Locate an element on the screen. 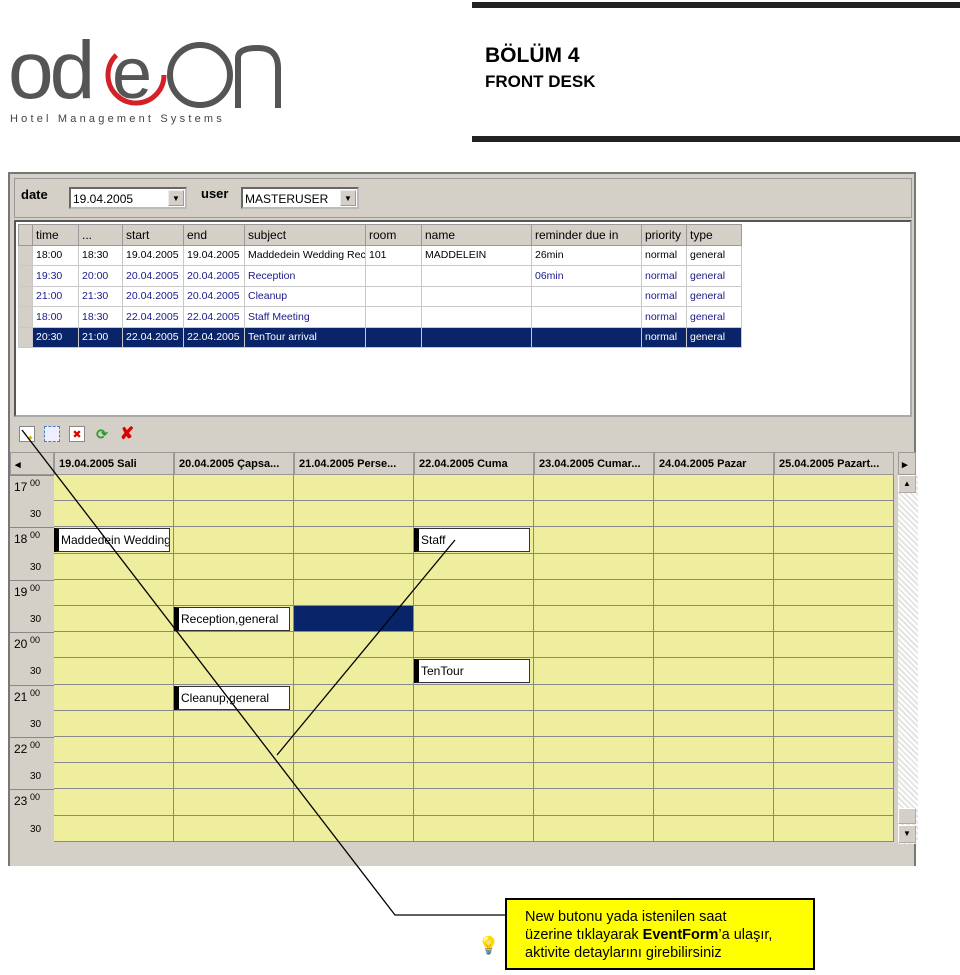 The width and height of the screenshot is (960, 975). column-header: start is located at coordinates (153, 235).